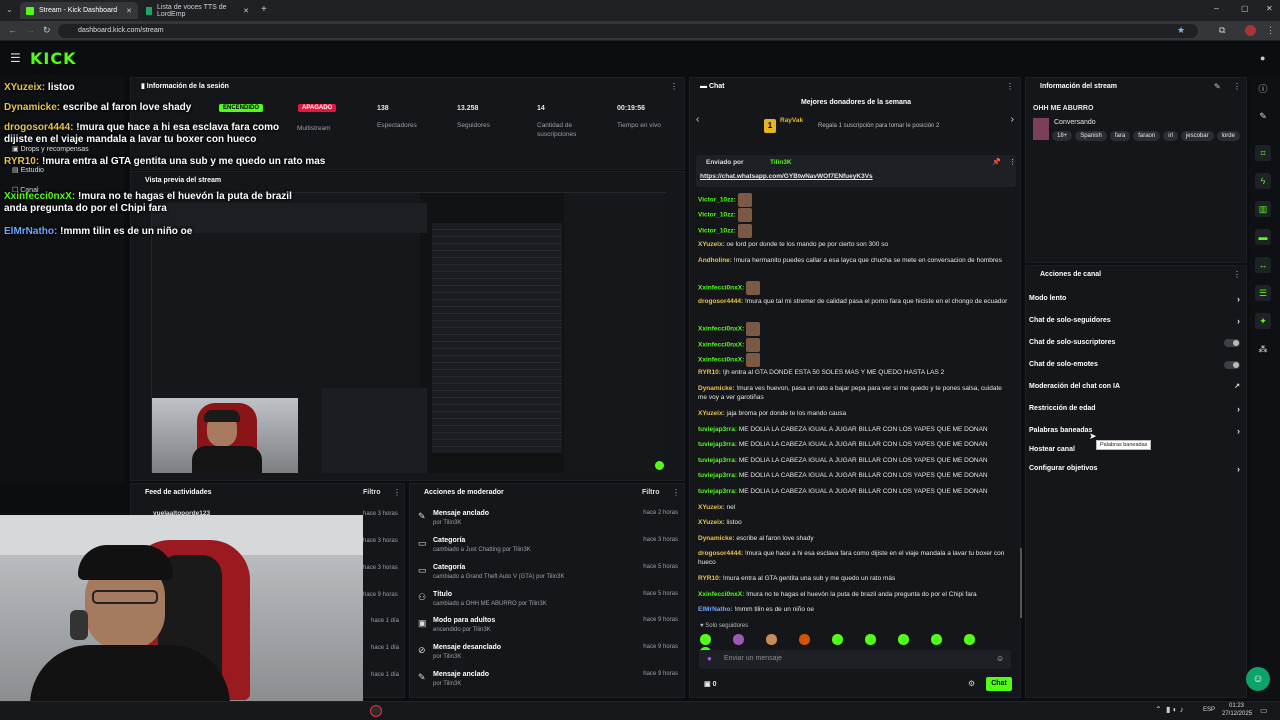  I want to click on mouse-cursor-icon: ➤, so click(1093, 436).